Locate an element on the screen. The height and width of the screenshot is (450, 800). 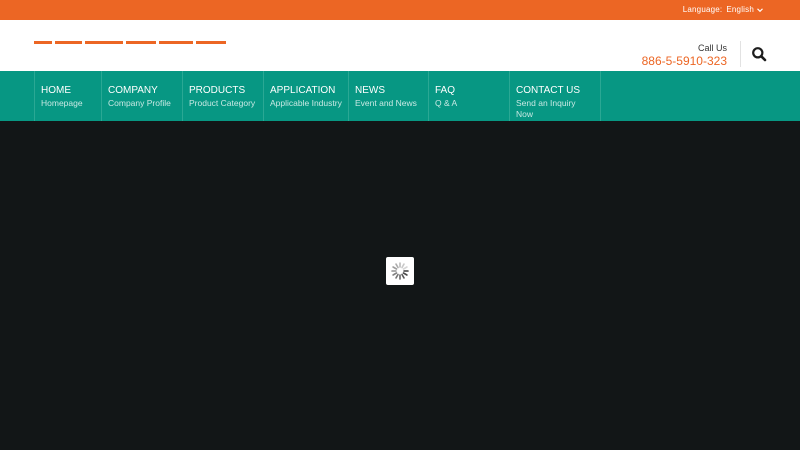
chevron-down-icon is located at coordinates (760, 10).